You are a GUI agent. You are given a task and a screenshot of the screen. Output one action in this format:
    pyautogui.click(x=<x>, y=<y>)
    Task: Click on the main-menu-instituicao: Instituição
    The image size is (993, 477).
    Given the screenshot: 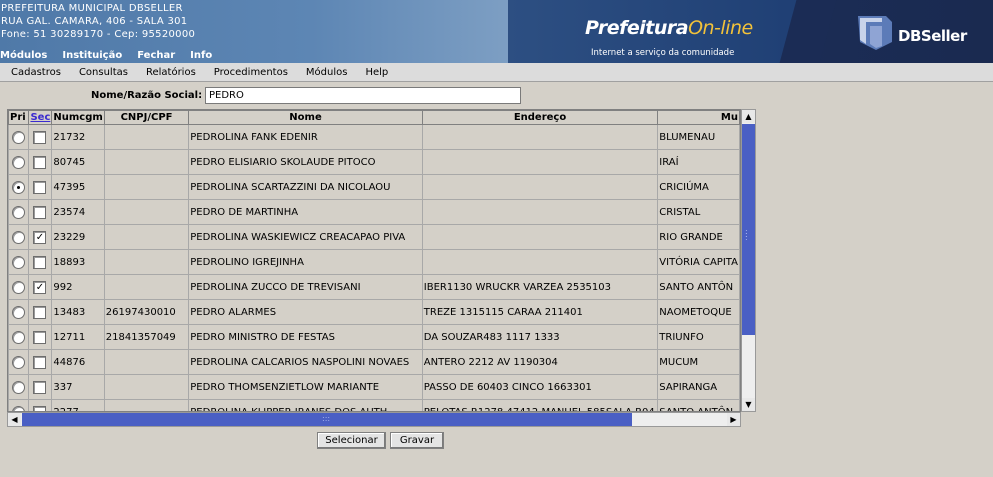 What is the action you would take?
    pyautogui.click(x=92, y=56)
    